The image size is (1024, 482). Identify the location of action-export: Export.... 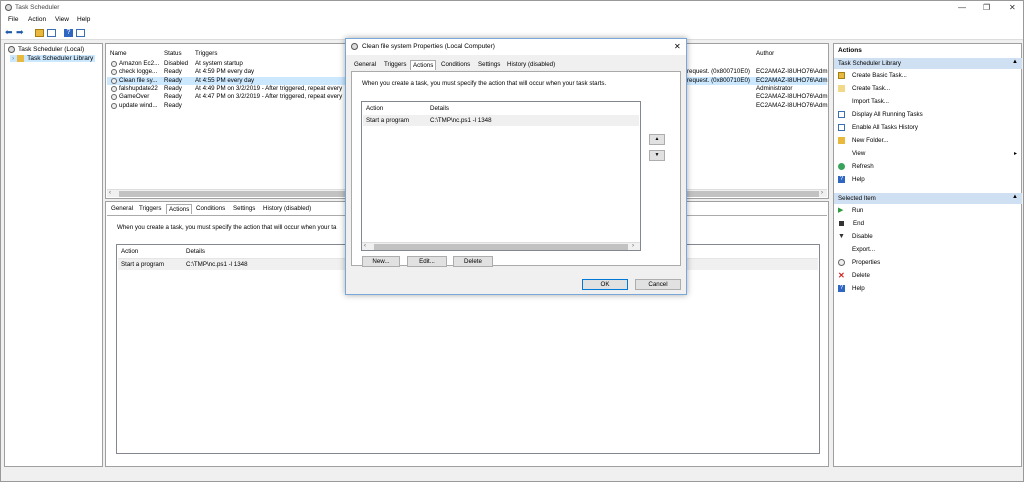
(928, 249).